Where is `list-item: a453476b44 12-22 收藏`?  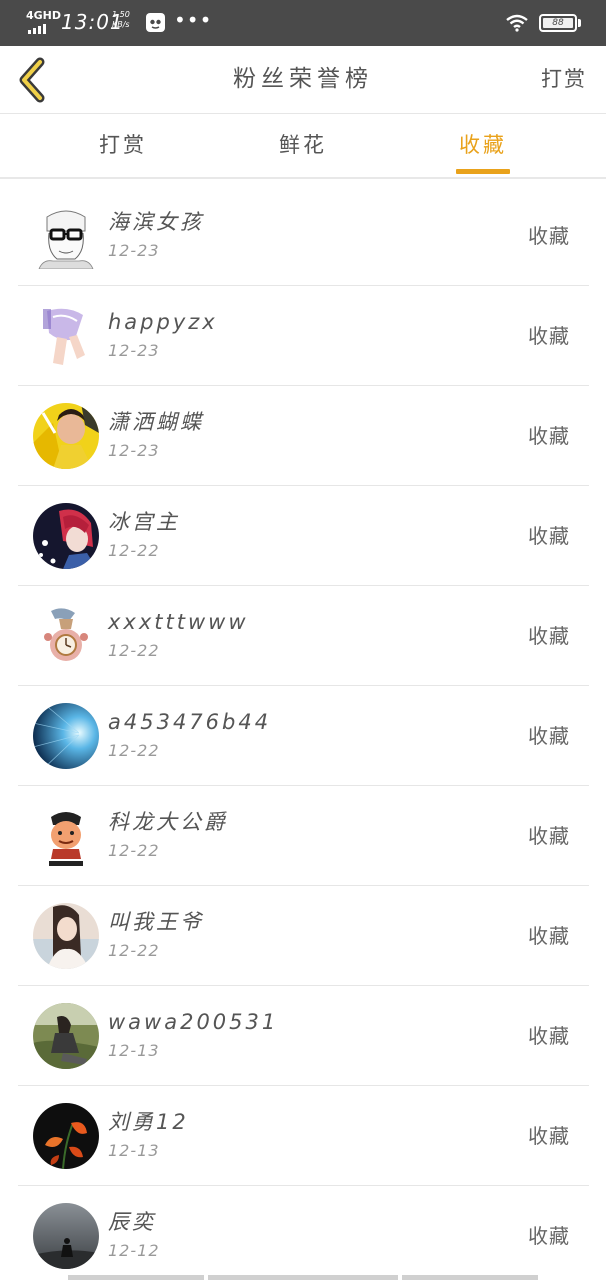
list-item: a453476b44 12-22 收藏 is located at coordinates (303, 736).